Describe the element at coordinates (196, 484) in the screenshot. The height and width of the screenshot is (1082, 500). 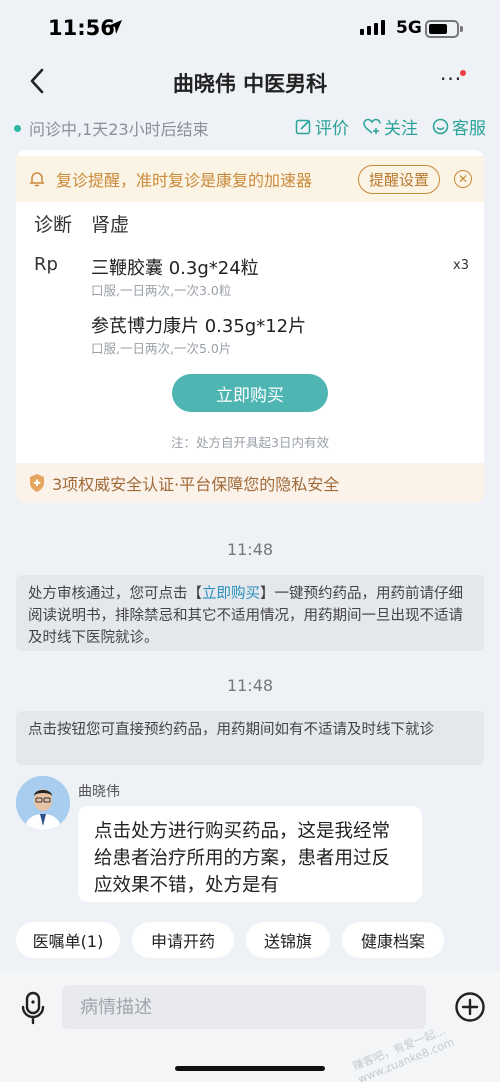
I see `security-text: 3项权威安全认证·平台保障您的隐私安全` at that location.